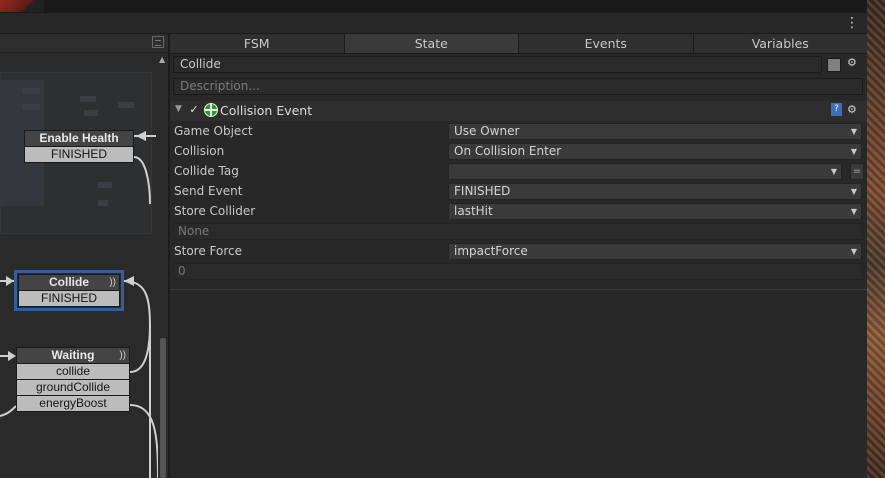 The width and height of the screenshot is (885, 478). I want to click on dropdown-value: impactForce, so click(491, 251).